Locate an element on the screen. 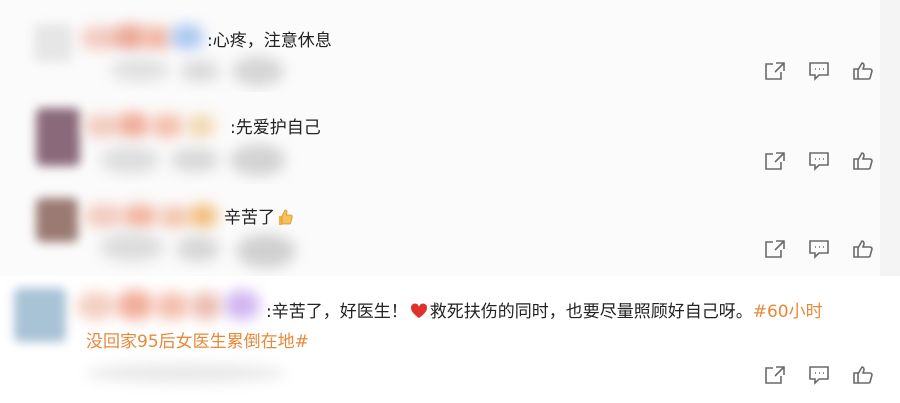 The height and width of the screenshot is (403, 900). hashtag-link: #60小时 is located at coordinates (788, 312).